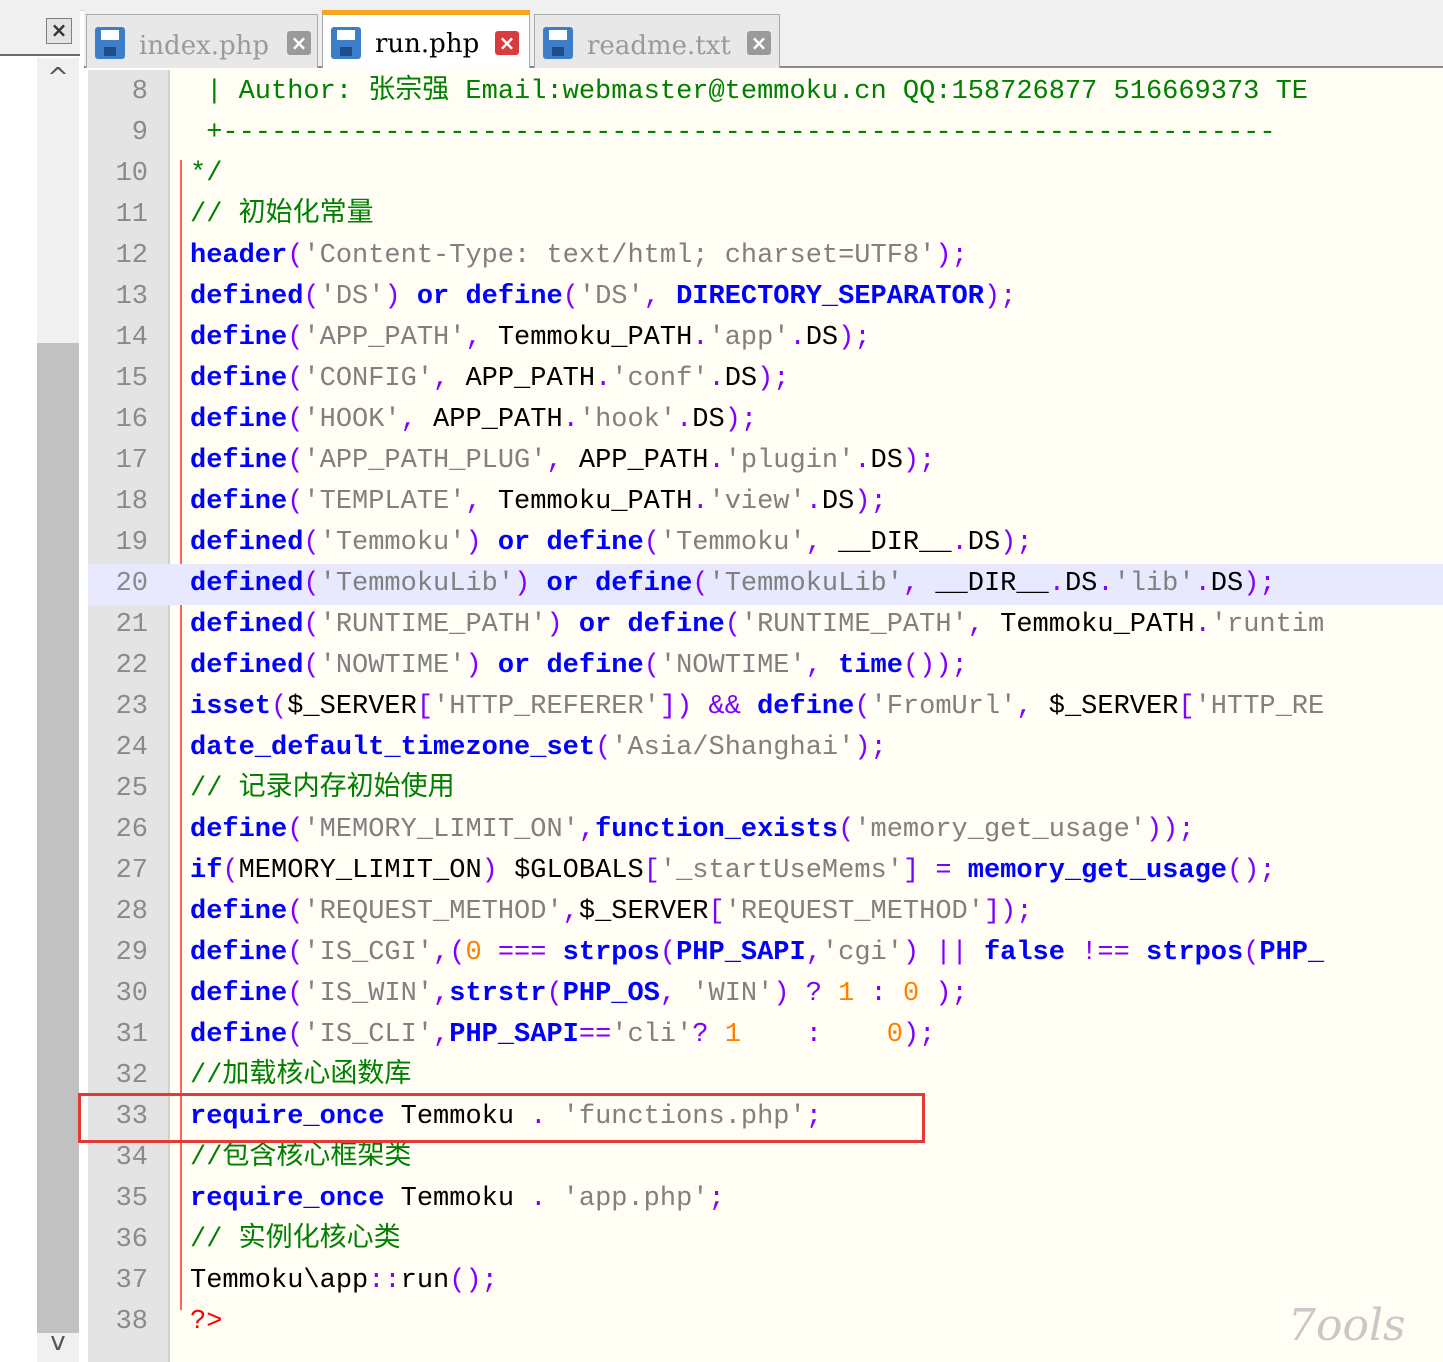 This screenshot has width=1443, height=1362. What do you see at coordinates (765, 1240) in the screenshot?
I see `code-line: 36 // 实例化核心类` at bounding box center [765, 1240].